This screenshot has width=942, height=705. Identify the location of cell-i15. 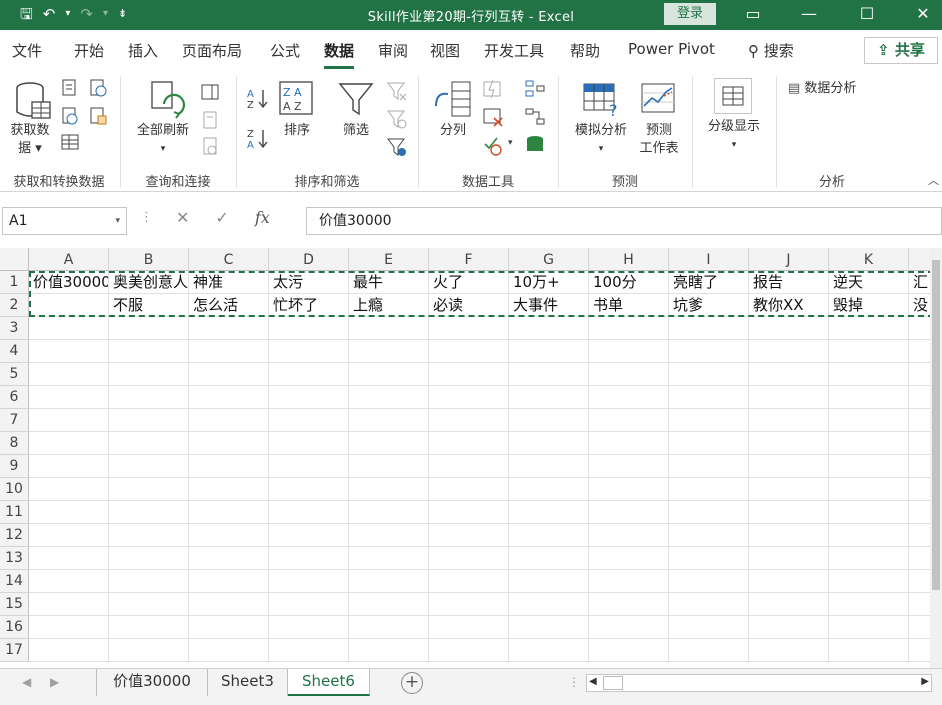
(709, 604).